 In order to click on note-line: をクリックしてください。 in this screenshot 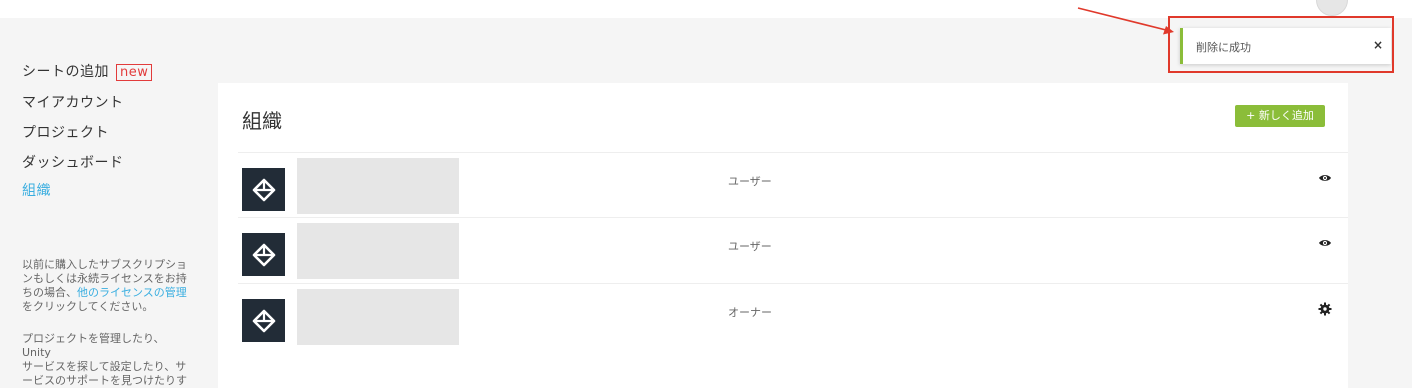, I will do `click(88, 306)`.